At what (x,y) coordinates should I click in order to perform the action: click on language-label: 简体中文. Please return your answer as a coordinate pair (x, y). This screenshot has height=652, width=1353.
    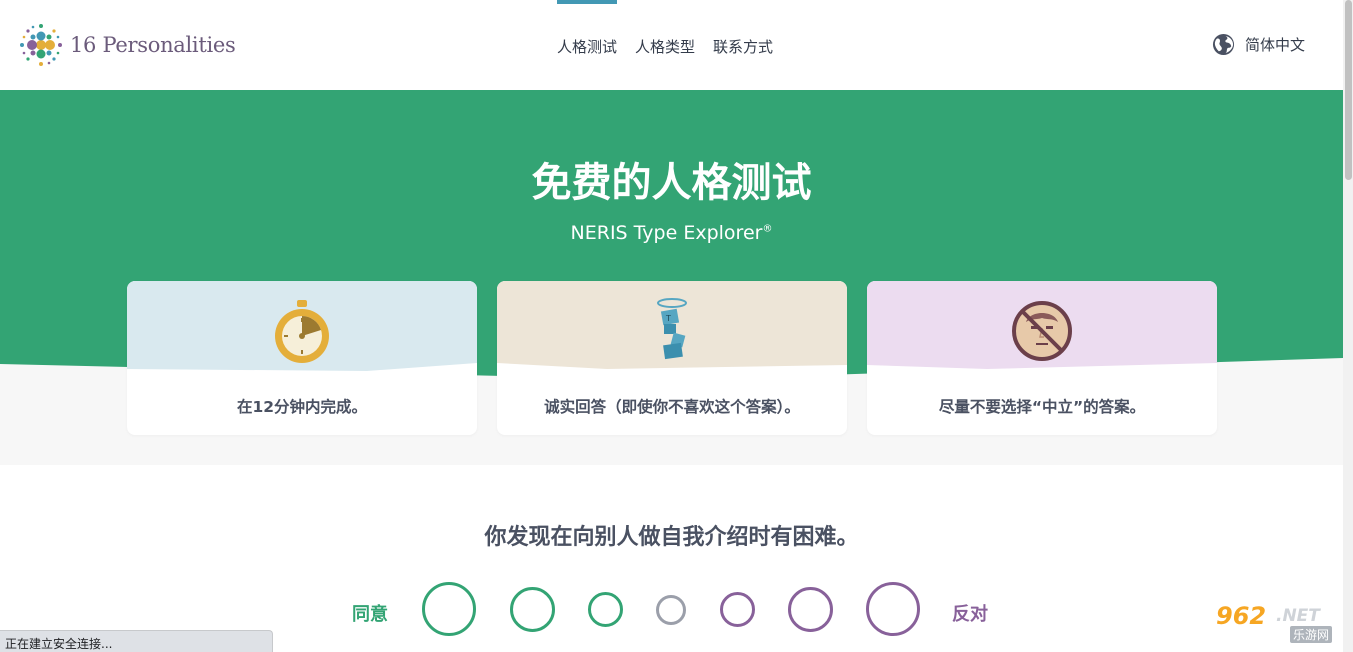
    Looking at the image, I should click on (1275, 45).